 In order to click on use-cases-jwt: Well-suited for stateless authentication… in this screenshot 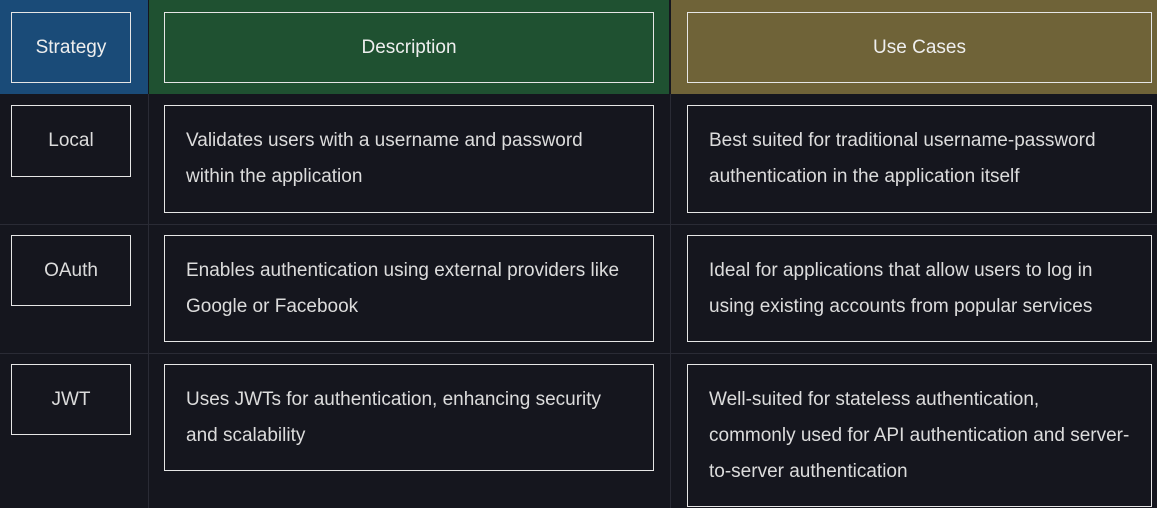, I will do `click(919, 435)`.